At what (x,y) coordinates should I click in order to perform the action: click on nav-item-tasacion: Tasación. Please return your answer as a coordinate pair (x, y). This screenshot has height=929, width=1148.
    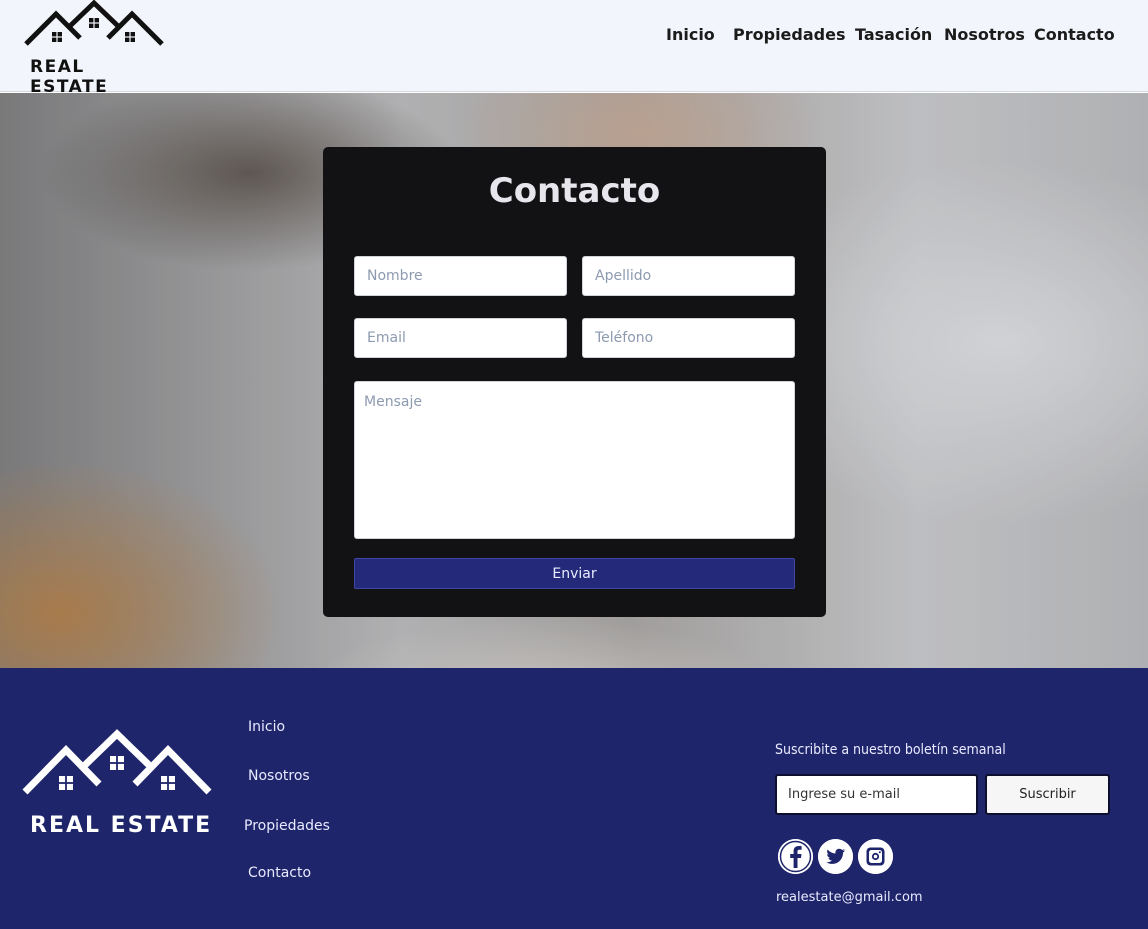
    Looking at the image, I should click on (893, 34).